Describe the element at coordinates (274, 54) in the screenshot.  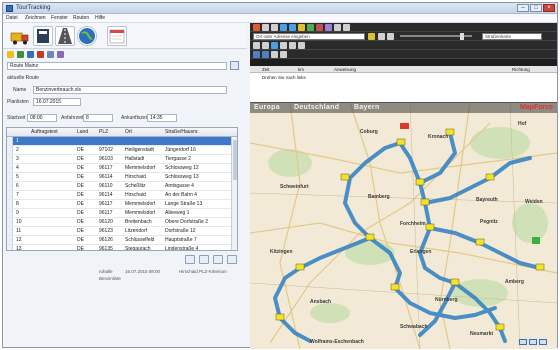
I see `export-map-icon` at that location.